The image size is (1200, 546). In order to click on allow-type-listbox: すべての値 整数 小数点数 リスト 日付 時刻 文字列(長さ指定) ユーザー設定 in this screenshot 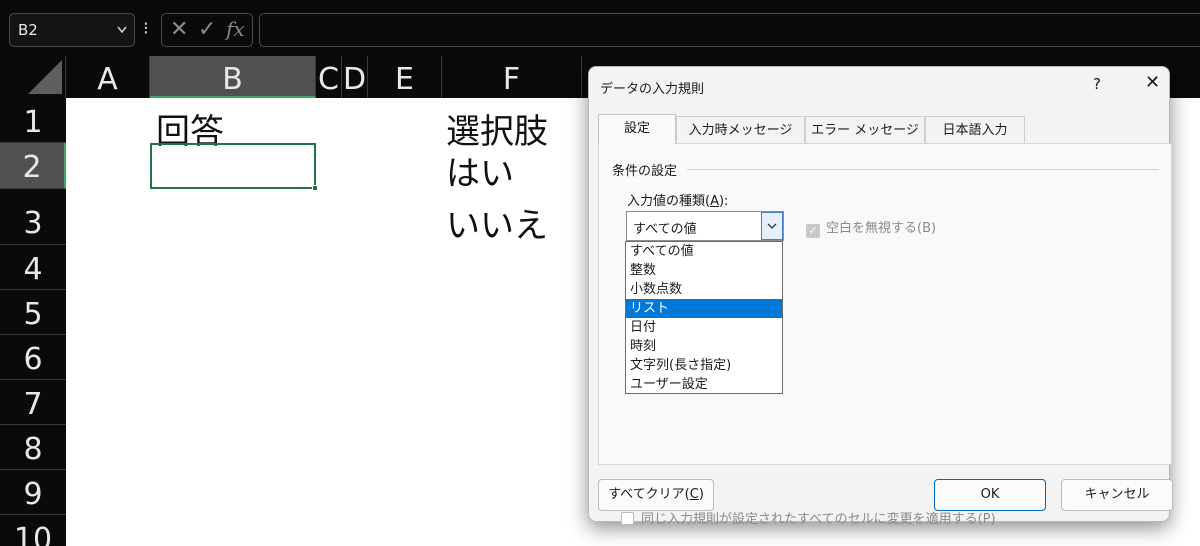, I will do `click(704, 317)`.